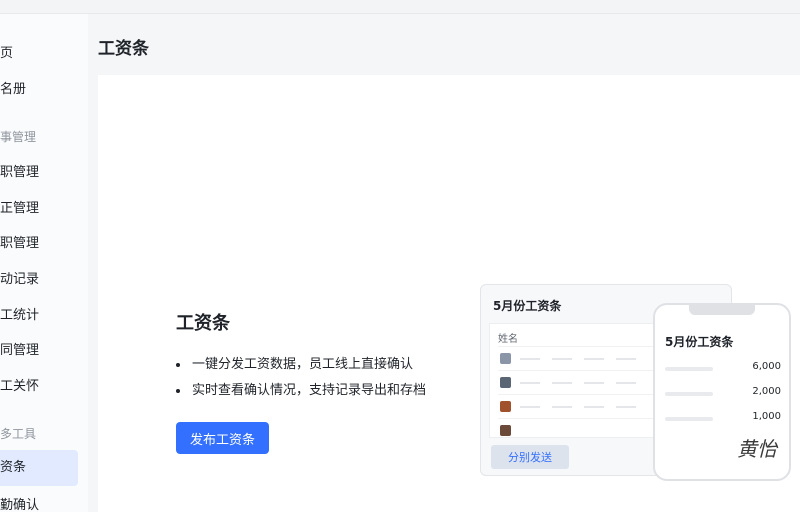  Describe the element at coordinates (39, 209) in the screenshot. I see `sidebar-item-regularization: 正管理` at that location.